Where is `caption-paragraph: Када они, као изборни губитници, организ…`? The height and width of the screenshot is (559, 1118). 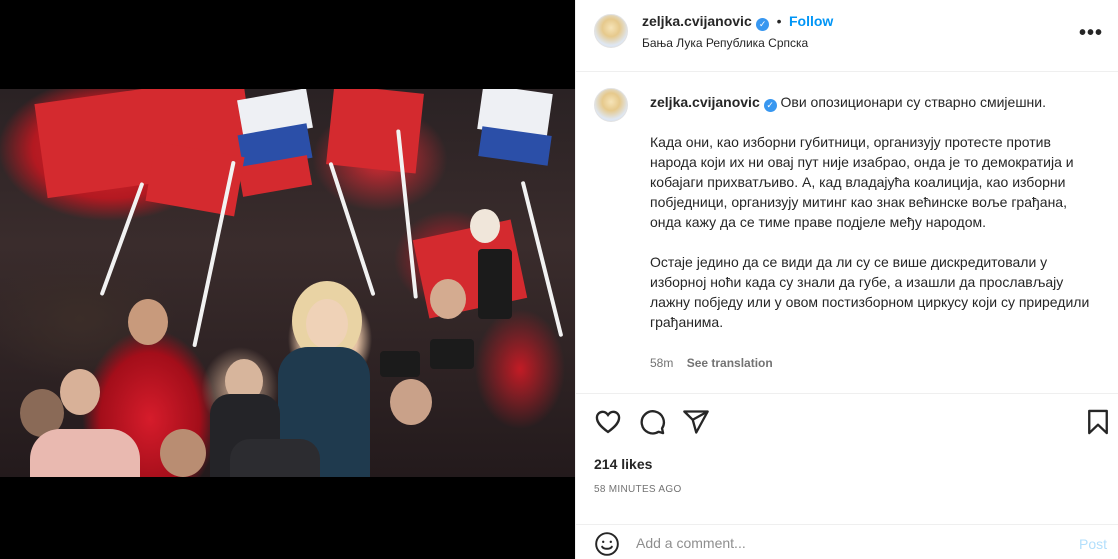 caption-paragraph: Када они, као изборни губитници, организ… is located at coordinates (862, 182).